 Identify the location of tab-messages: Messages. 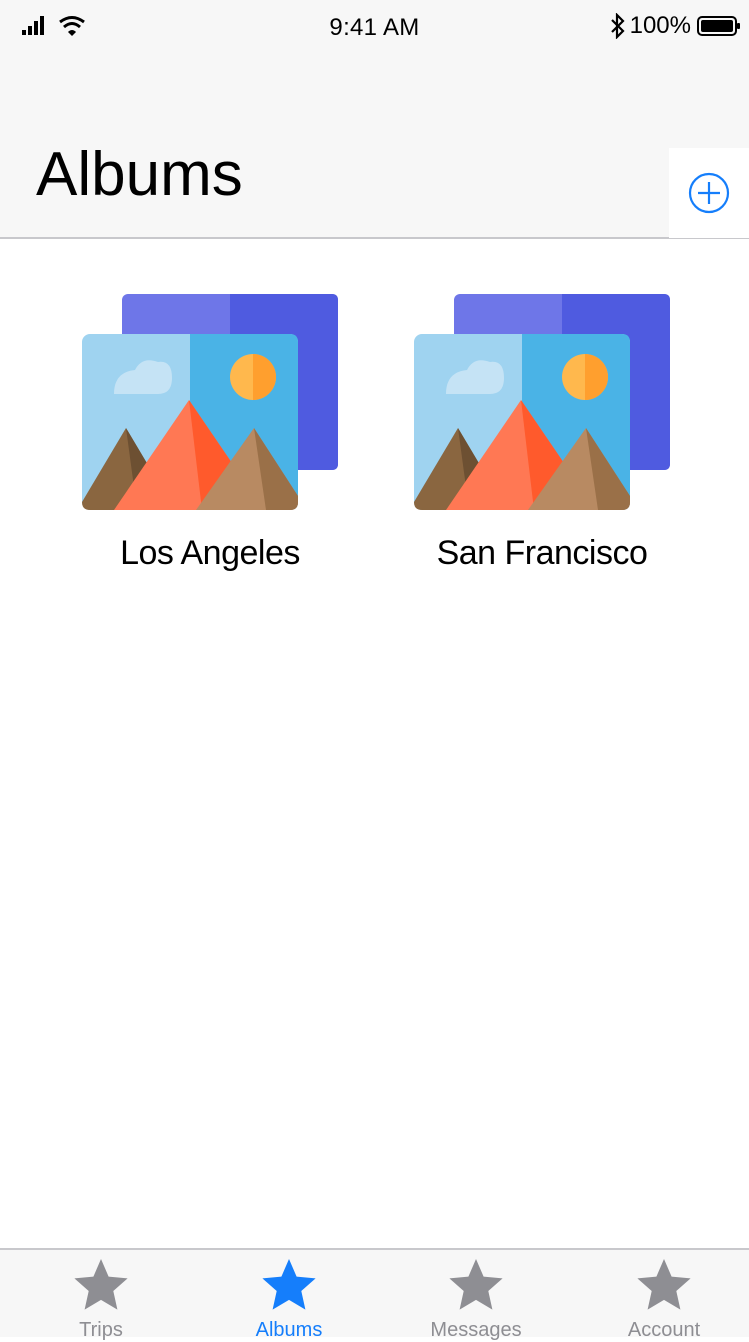
(476, 1298).